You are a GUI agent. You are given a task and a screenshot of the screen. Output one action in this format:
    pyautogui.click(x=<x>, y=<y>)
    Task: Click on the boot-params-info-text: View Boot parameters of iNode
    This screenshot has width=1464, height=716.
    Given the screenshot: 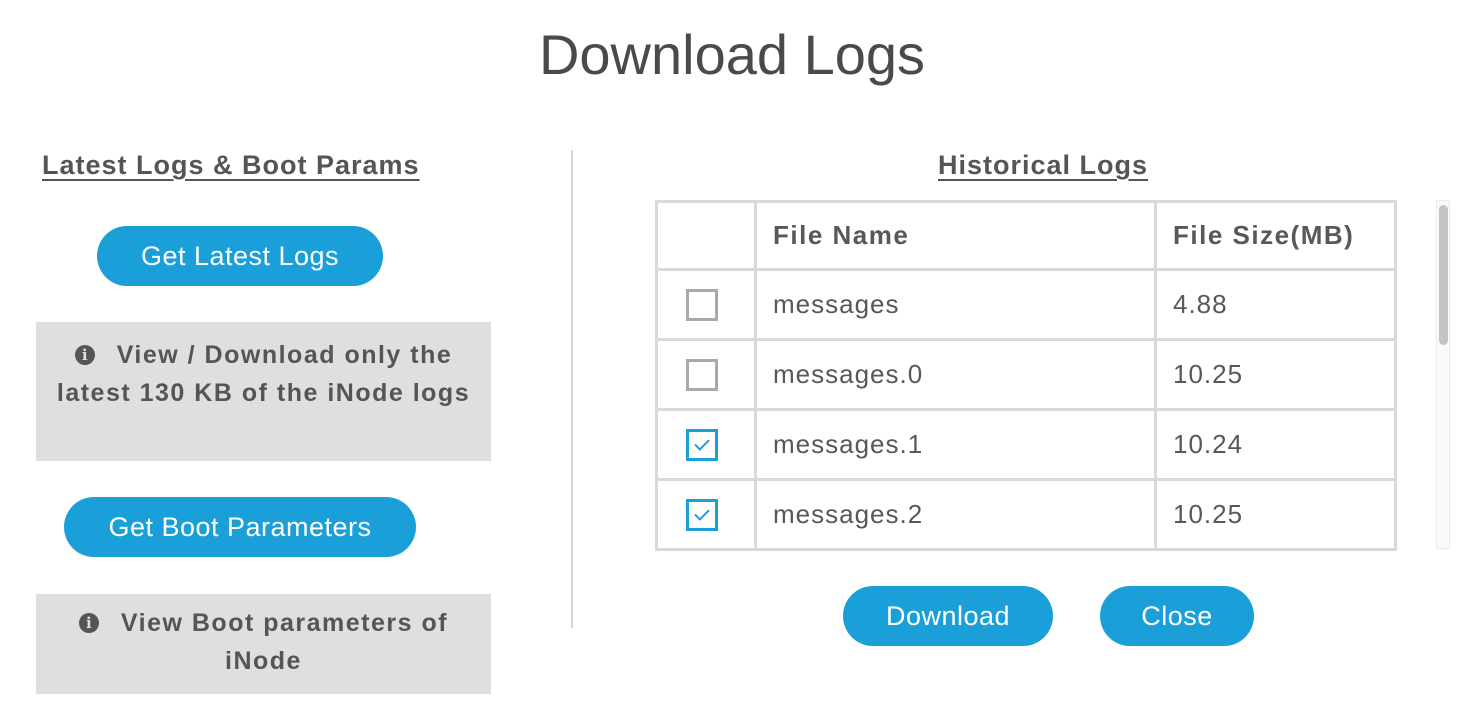 What is the action you would take?
    pyautogui.click(x=284, y=642)
    